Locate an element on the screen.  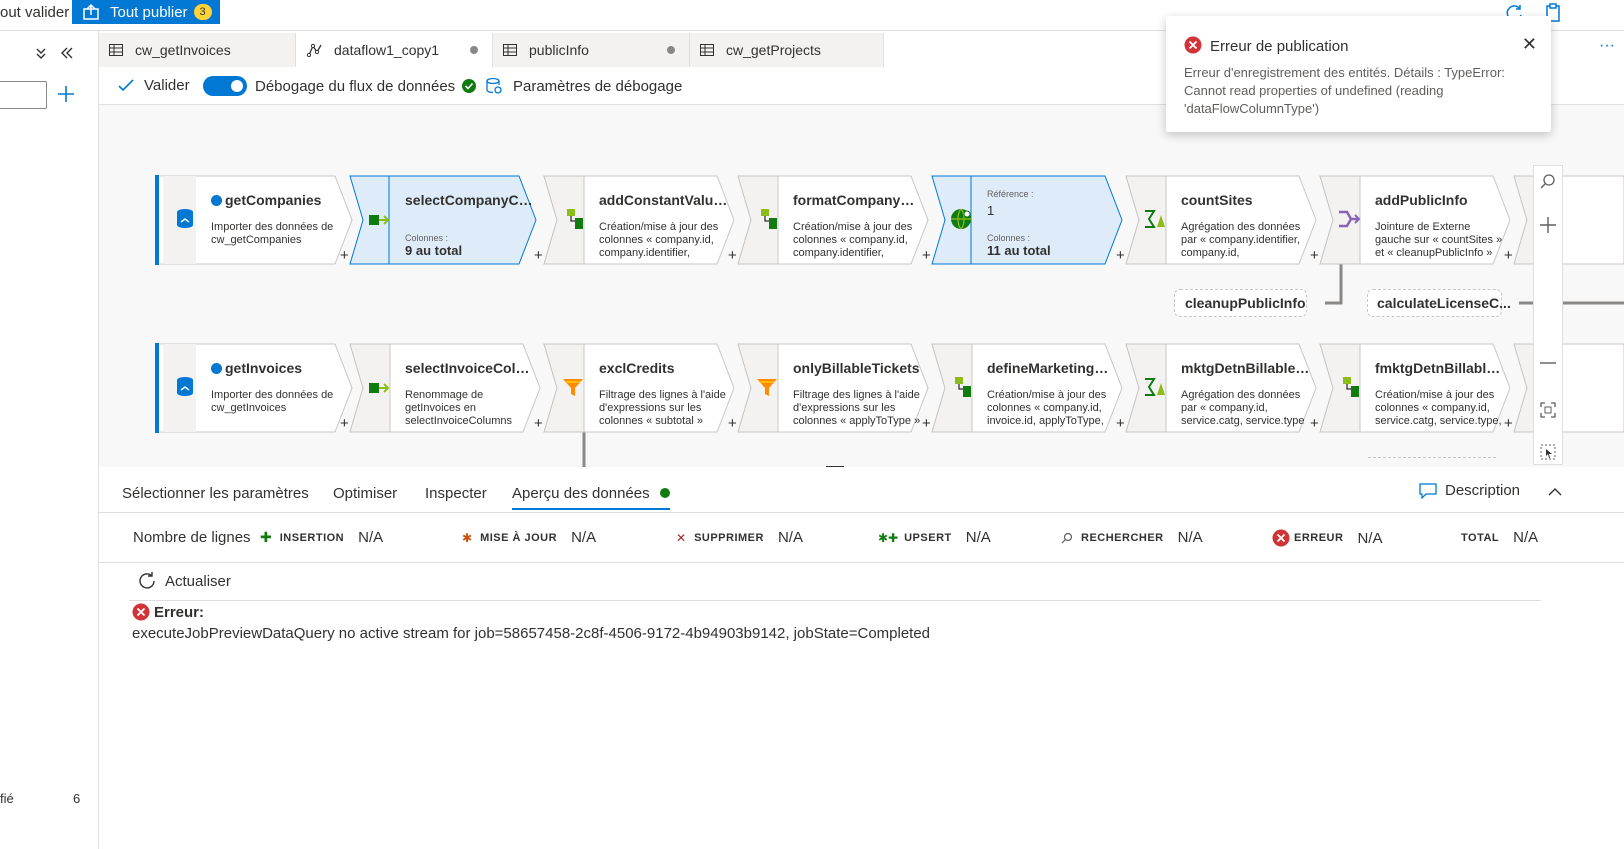
publish-all-button: Tout publier 3 is located at coordinates (146, 12).